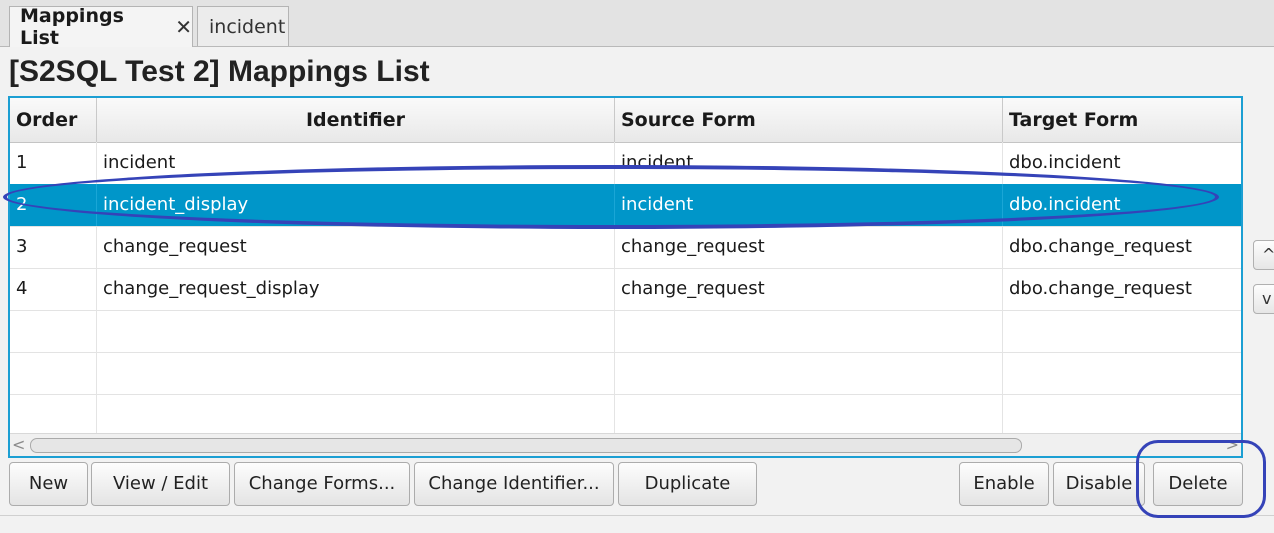  Describe the element at coordinates (53, 289) in the screenshot. I see `cell-order: 4` at that location.